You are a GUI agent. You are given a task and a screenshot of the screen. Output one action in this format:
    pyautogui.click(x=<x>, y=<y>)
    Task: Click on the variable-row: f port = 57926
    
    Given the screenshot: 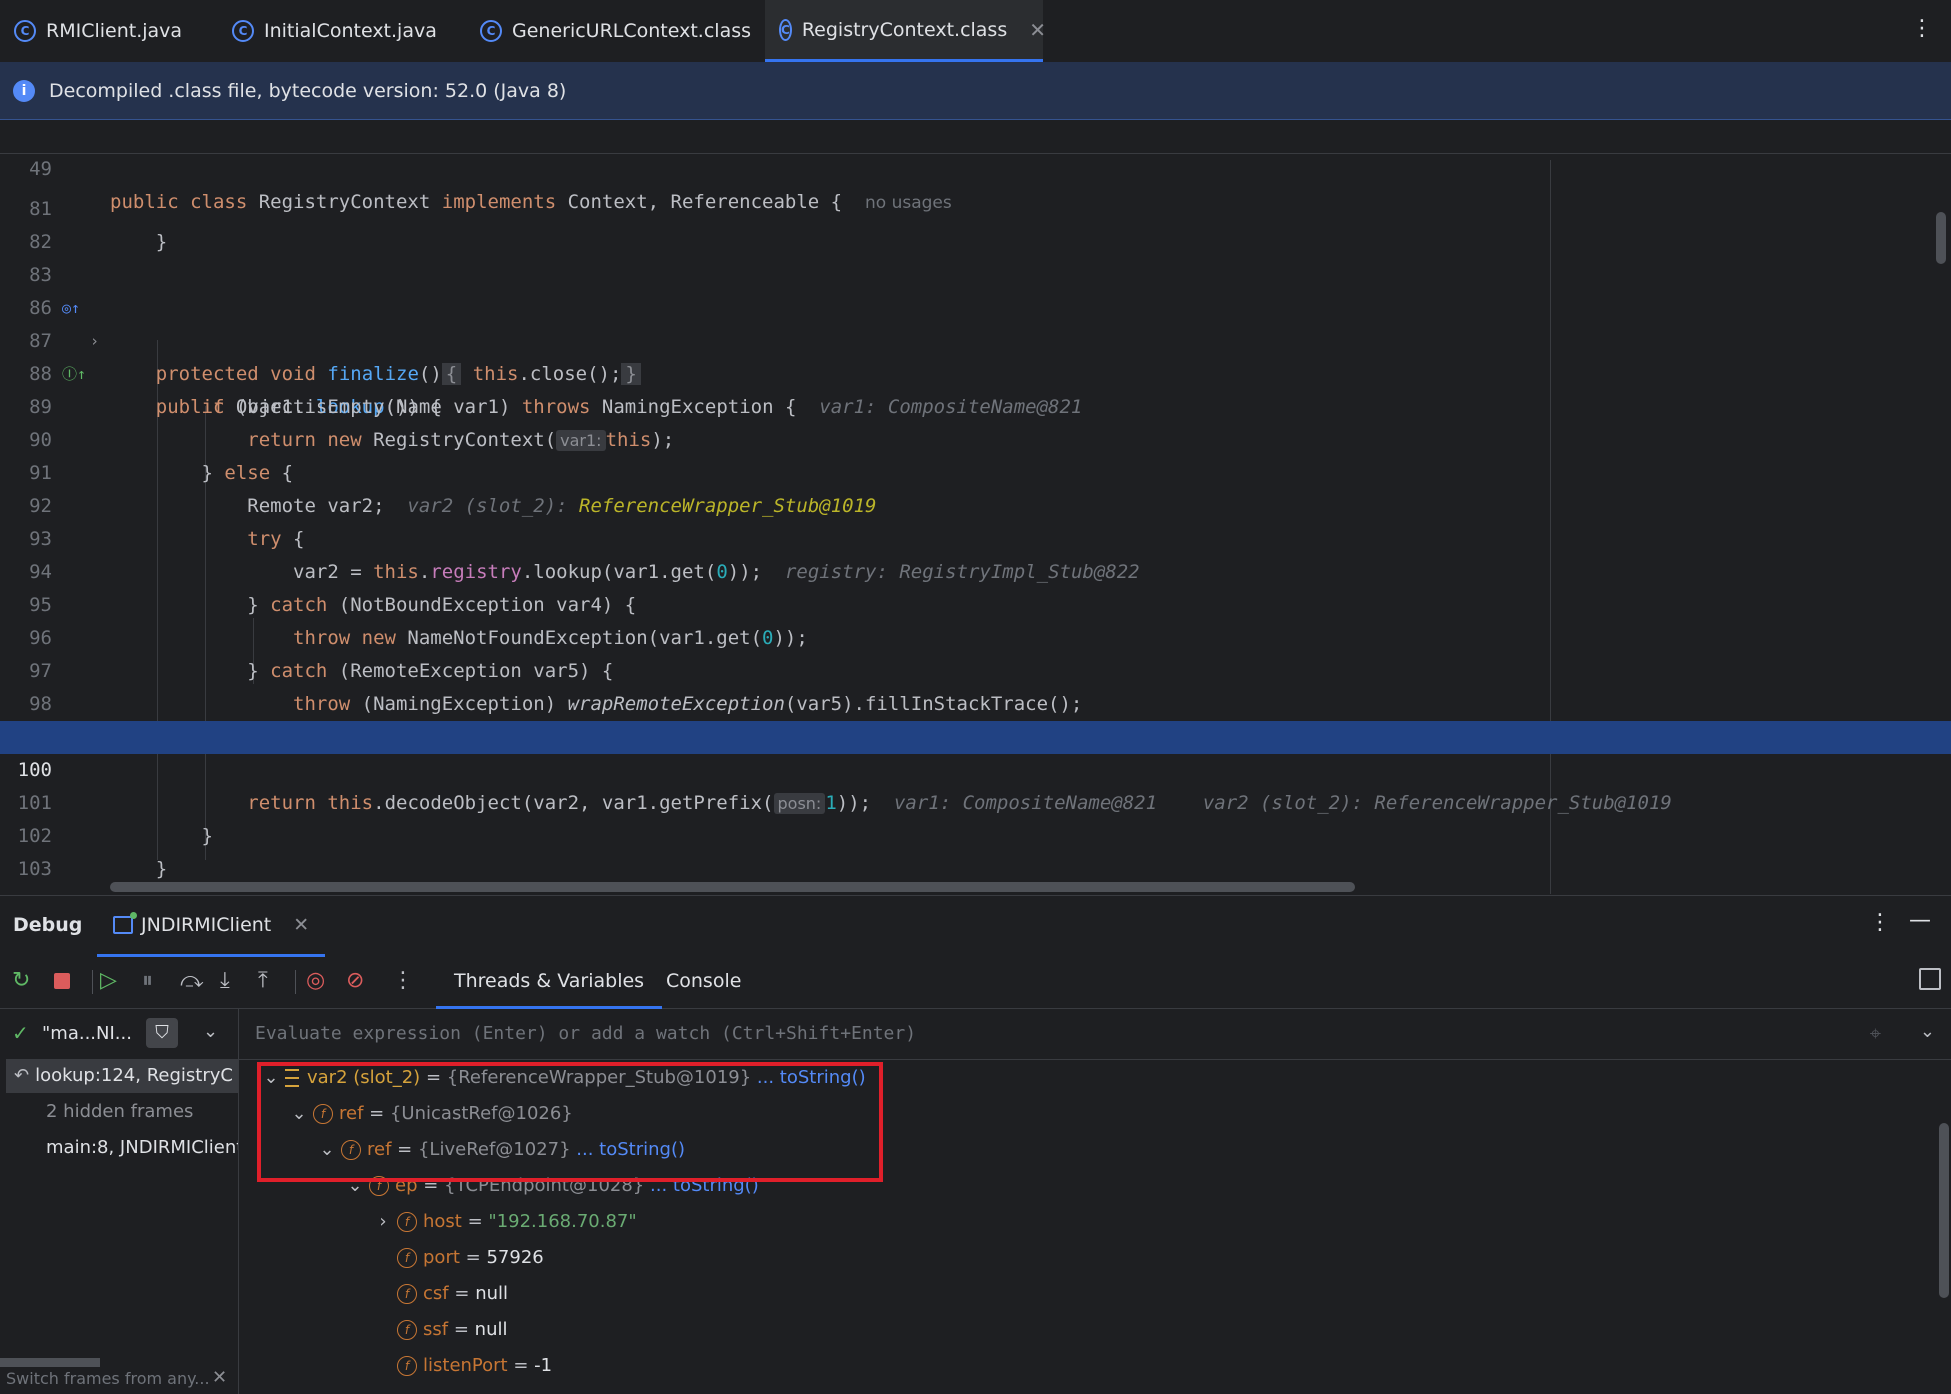 What is the action you would take?
    pyautogui.click(x=468, y=1258)
    